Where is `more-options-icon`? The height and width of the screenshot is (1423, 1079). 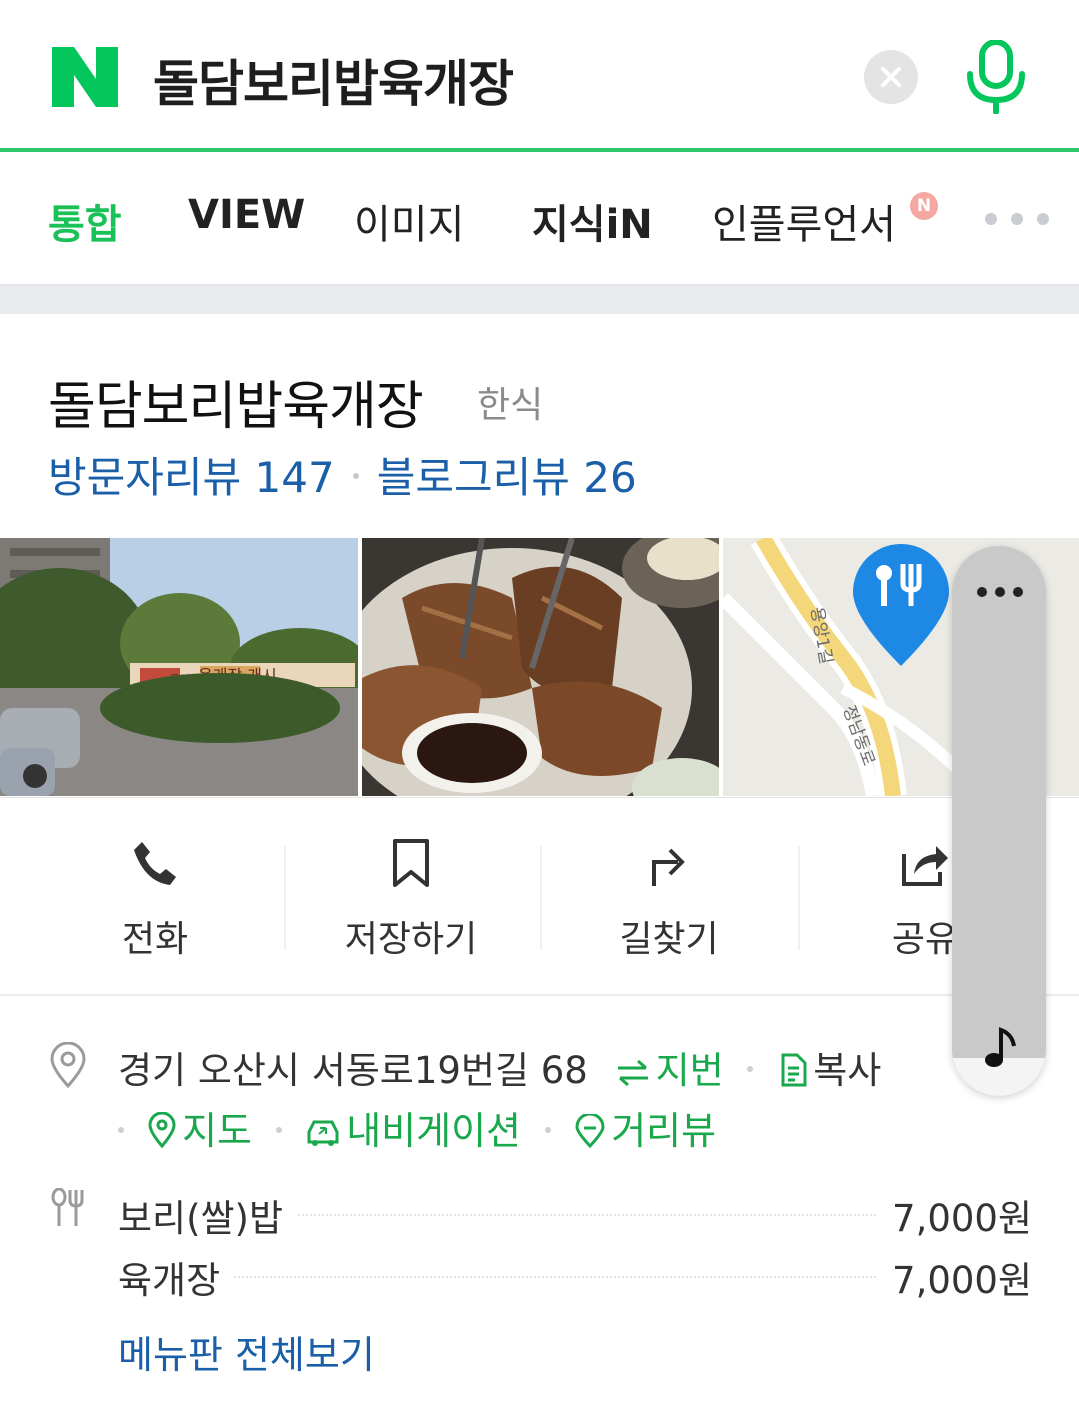 more-options-icon is located at coordinates (1000, 592).